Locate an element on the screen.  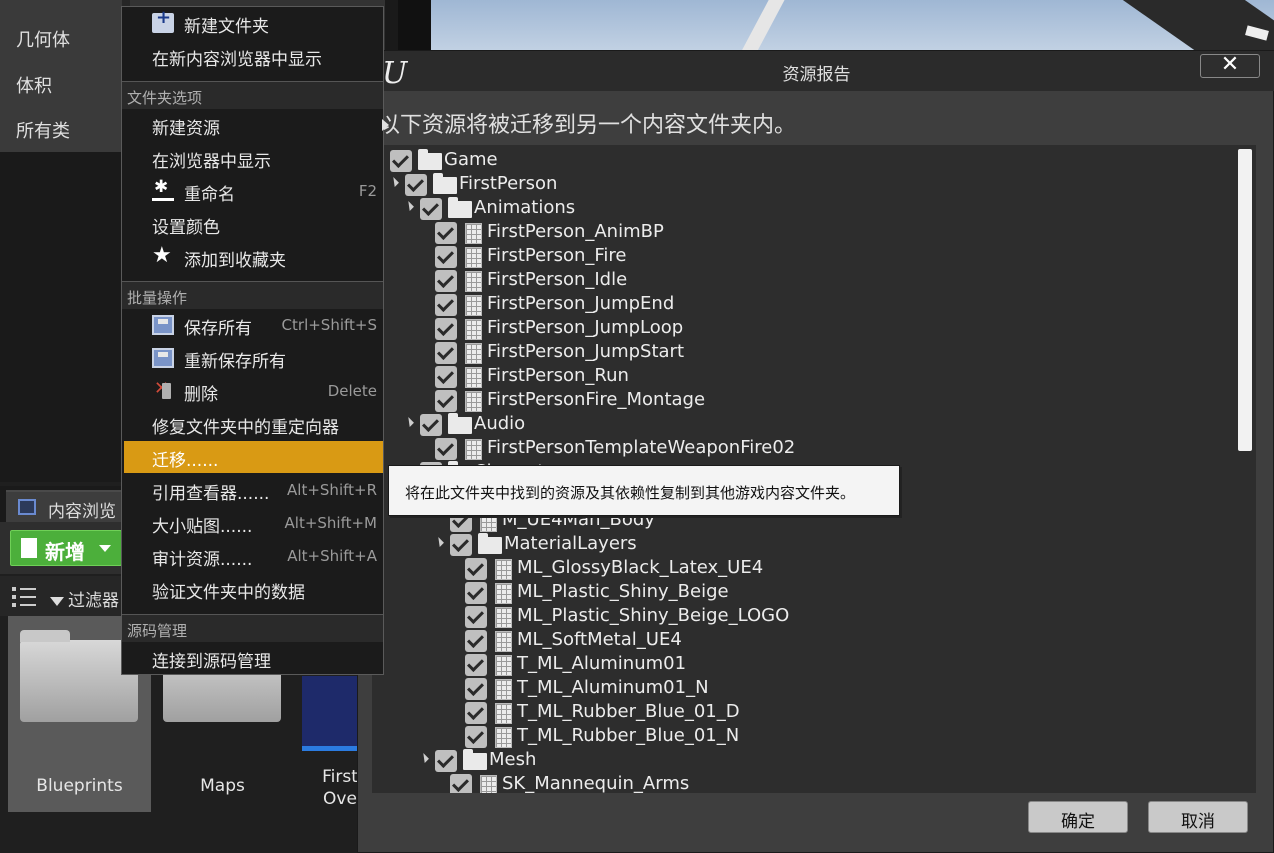
tree-asset-row: FirstPerson_JumpLoop is located at coordinates (815, 329).